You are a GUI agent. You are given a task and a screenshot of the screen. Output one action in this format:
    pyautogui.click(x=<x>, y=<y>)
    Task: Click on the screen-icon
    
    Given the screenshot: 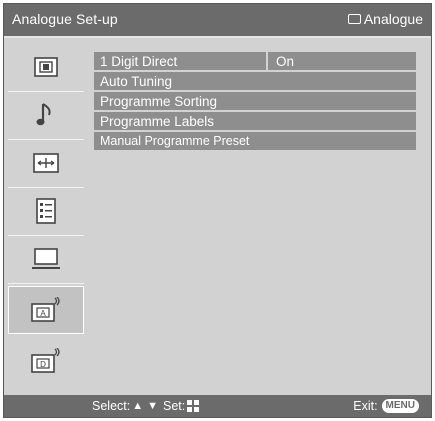 What is the action you would take?
    pyautogui.click(x=354, y=19)
    